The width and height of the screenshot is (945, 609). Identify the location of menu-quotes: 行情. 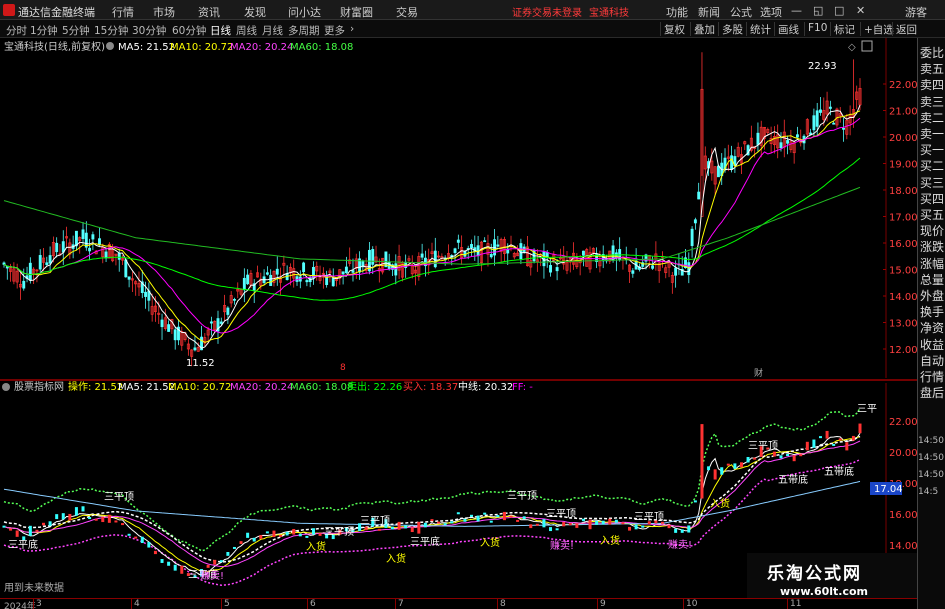
(123, 12).